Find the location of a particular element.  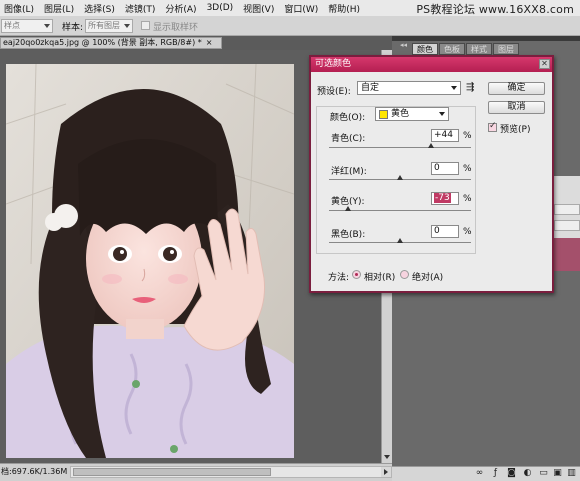

ok-button: 确定 is located at coordinates (516, 88).